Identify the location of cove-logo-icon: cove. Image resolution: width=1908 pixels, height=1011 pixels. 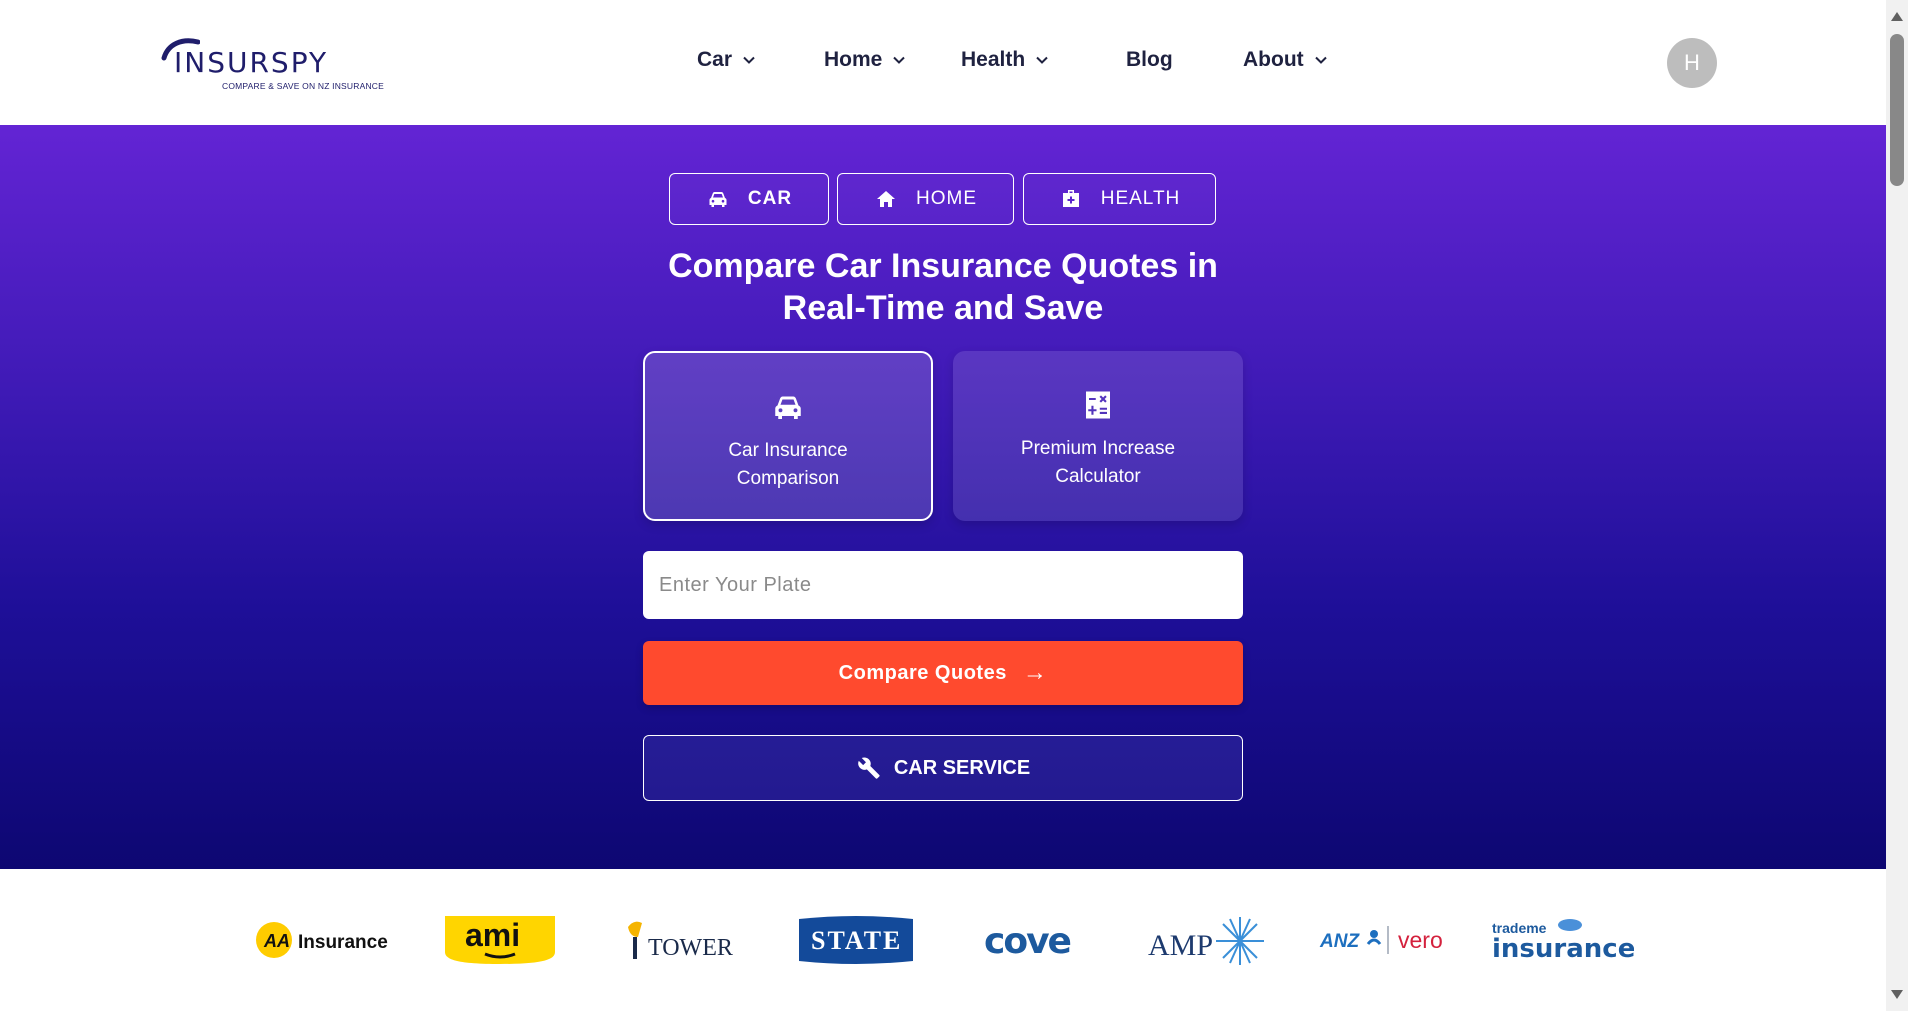
(1028, 941).